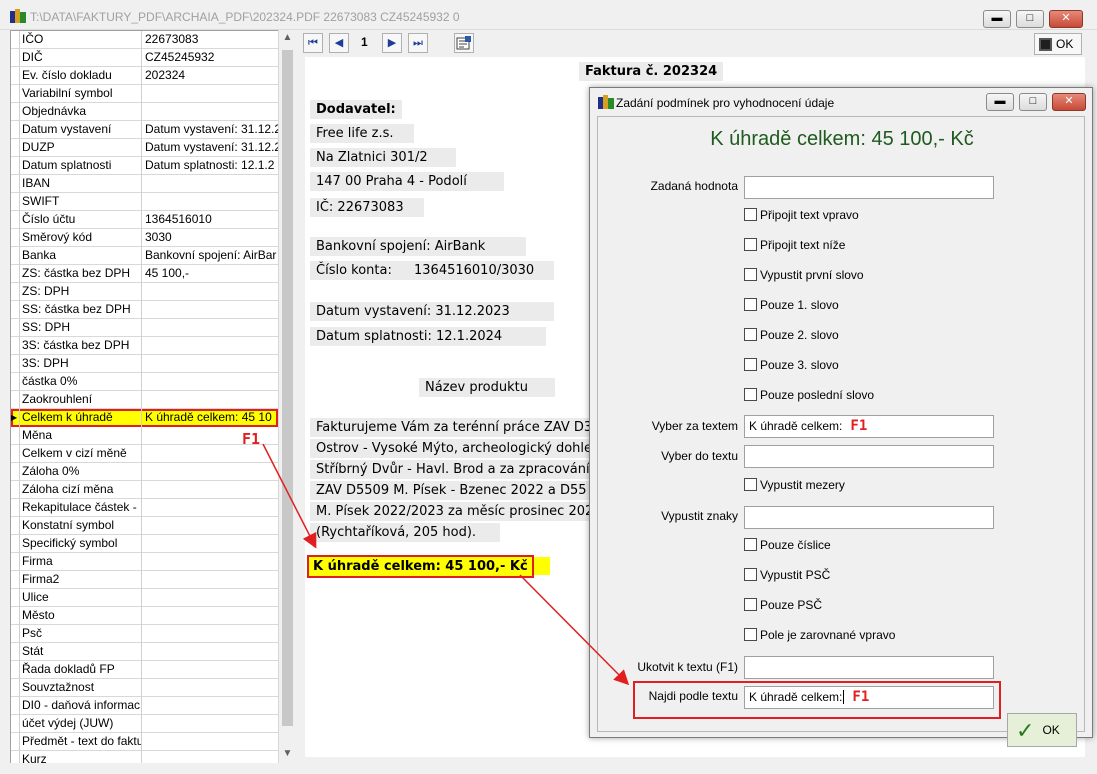  I want to click on close-button: ✕, so click(1066, 19).